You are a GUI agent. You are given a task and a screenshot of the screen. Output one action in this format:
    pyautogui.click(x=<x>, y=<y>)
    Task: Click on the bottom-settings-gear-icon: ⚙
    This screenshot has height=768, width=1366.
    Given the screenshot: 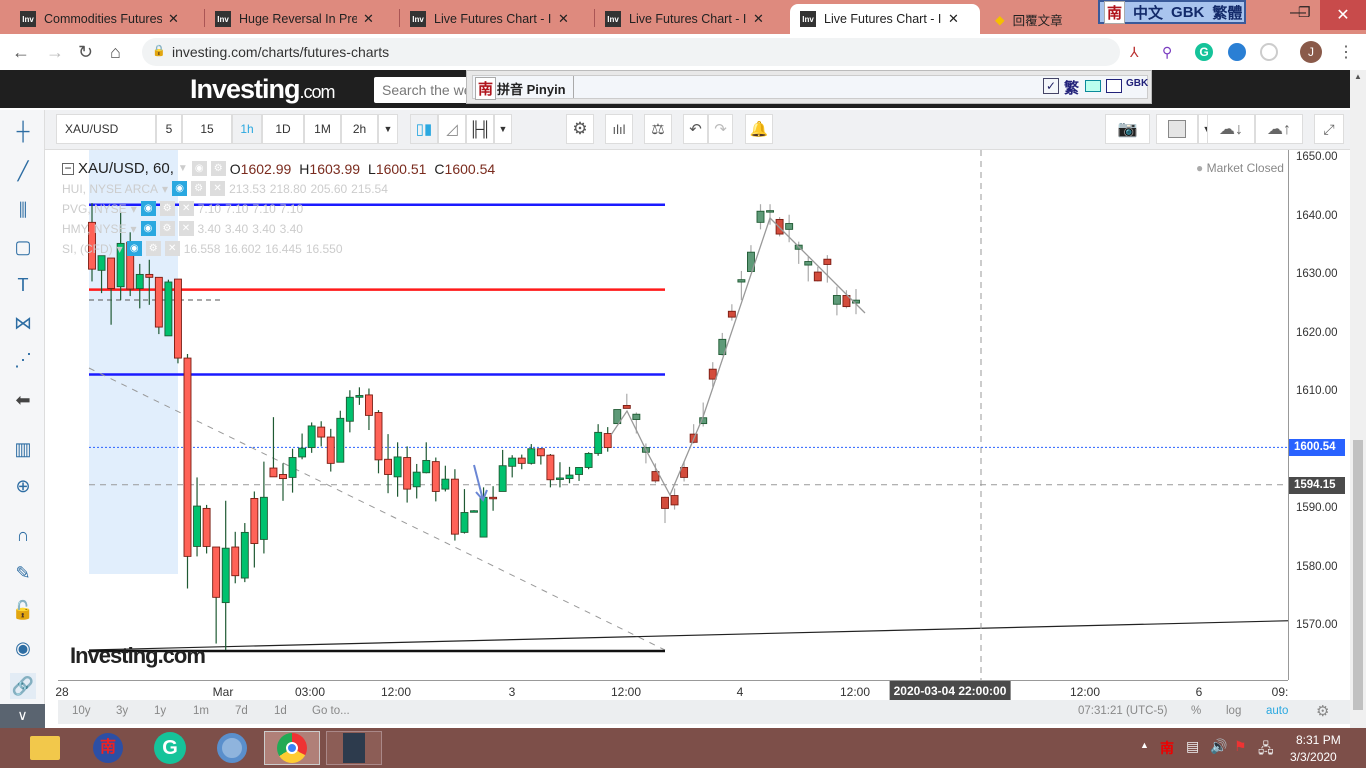 What is the action you would take?
    pyautogui.click(x=1322, y=711)
    